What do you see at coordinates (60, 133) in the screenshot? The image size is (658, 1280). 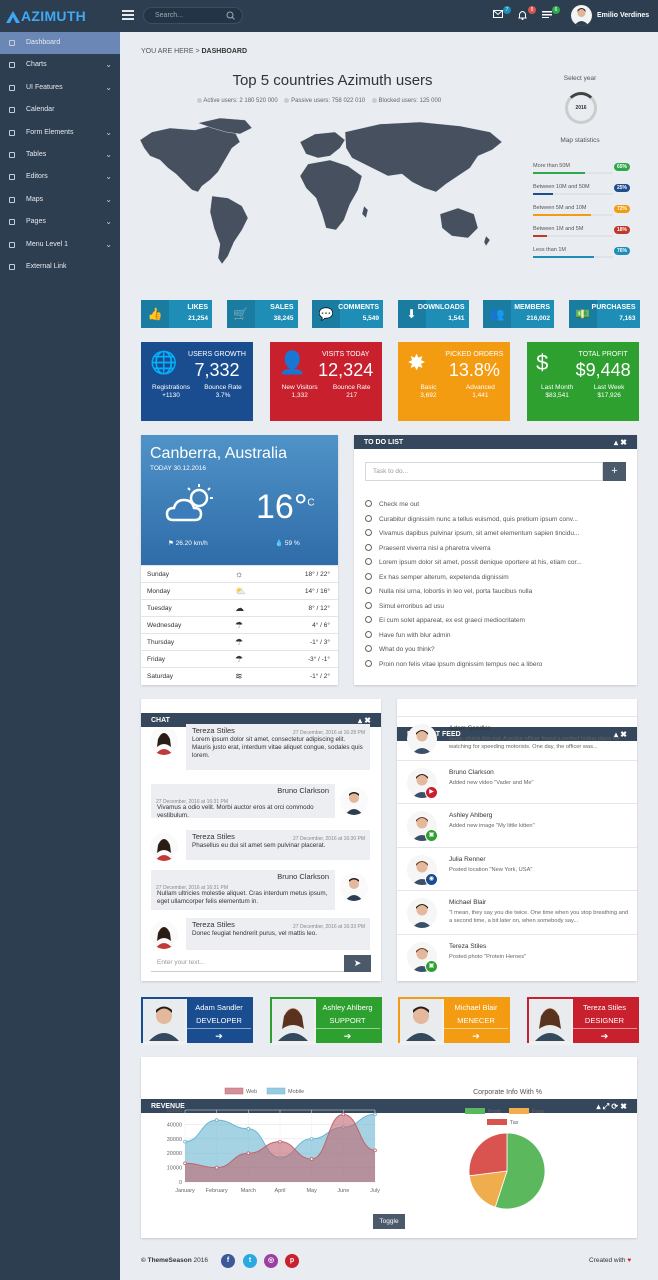 I see `sidebar-item-form-elements: Form Elements ⌄` at bounding box center [60, 133].